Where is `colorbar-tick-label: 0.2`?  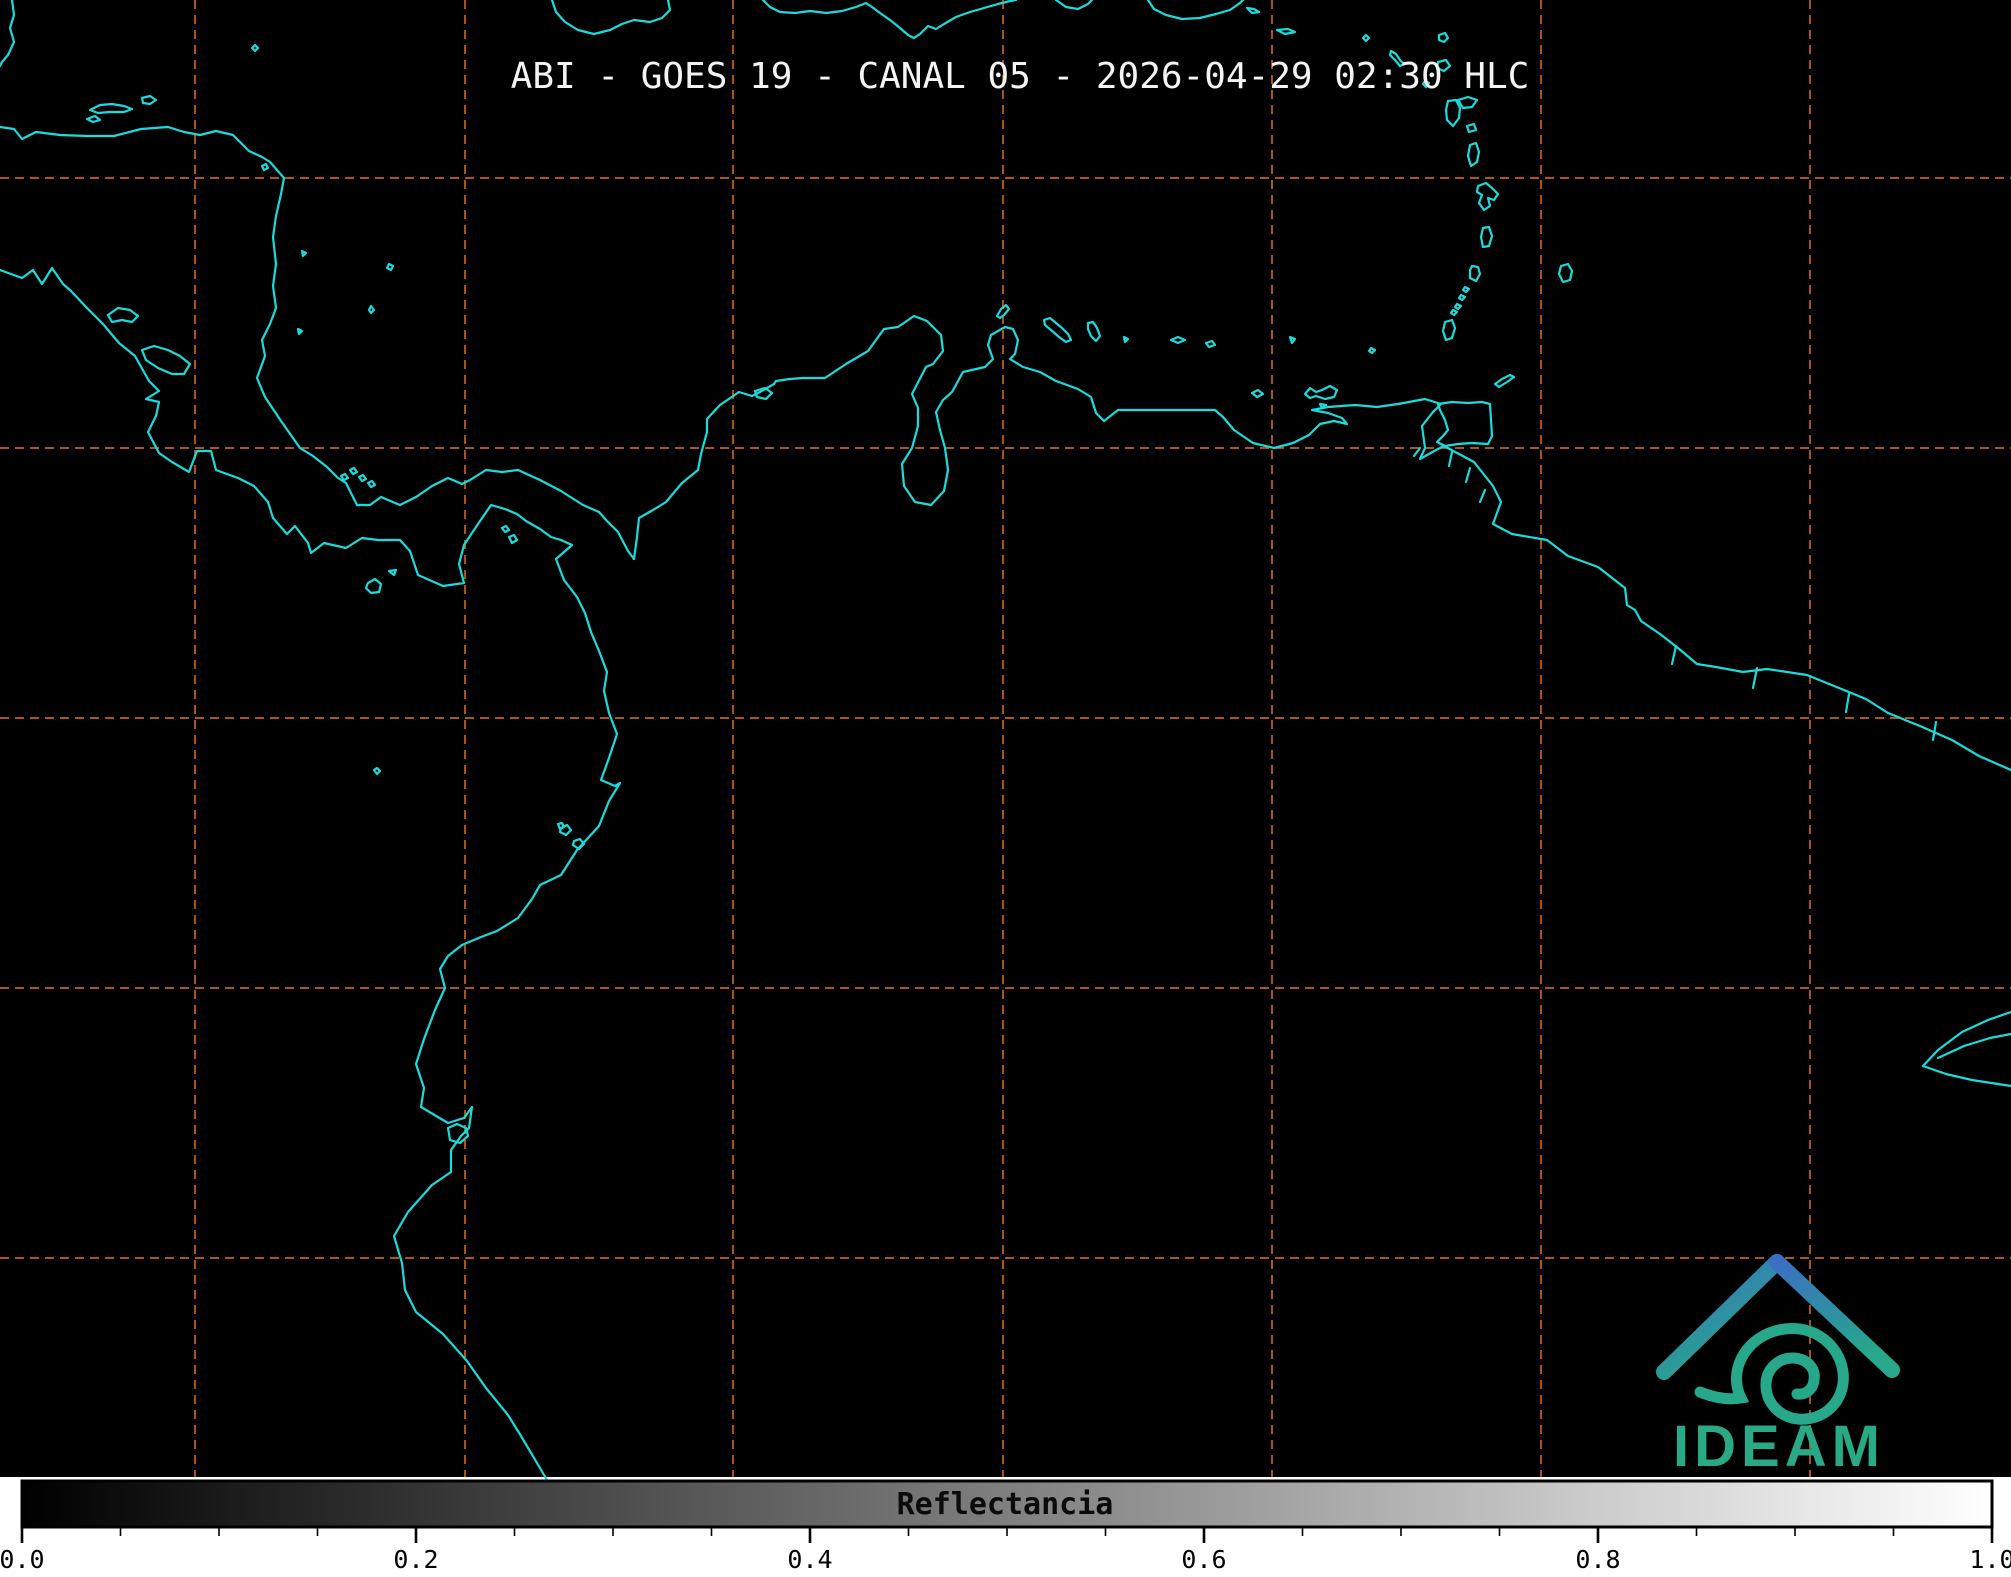 colorbar-tick-label: 0.2 is located at coordinates (415, 1559).